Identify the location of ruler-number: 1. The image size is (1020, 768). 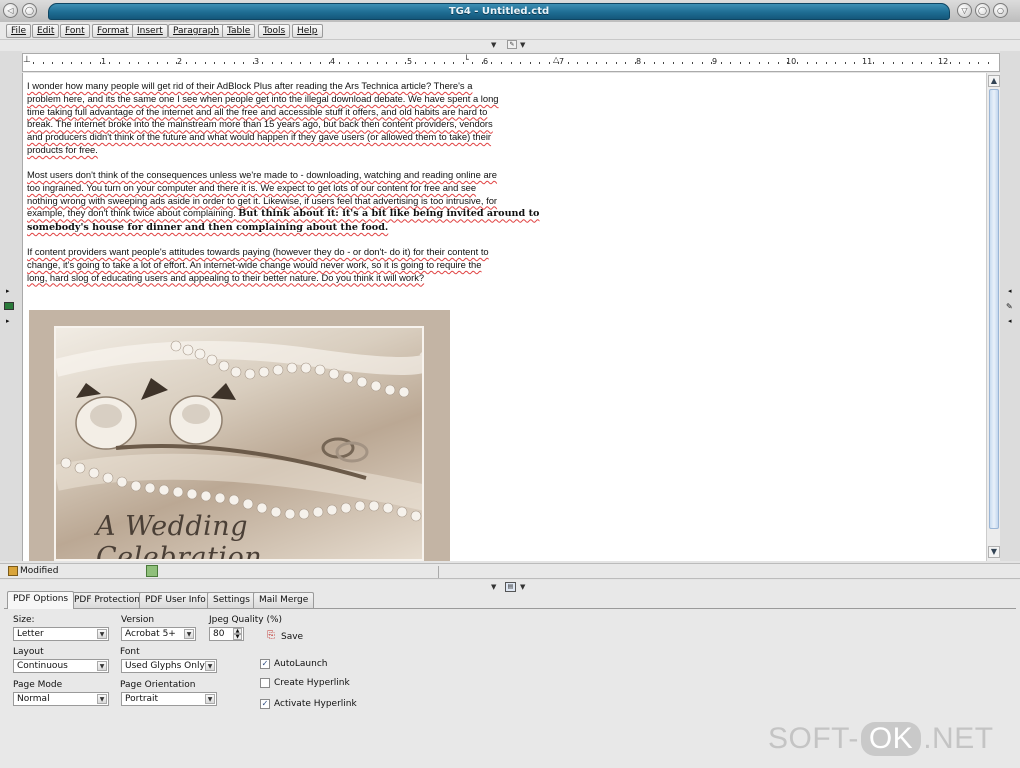
(104, 61).